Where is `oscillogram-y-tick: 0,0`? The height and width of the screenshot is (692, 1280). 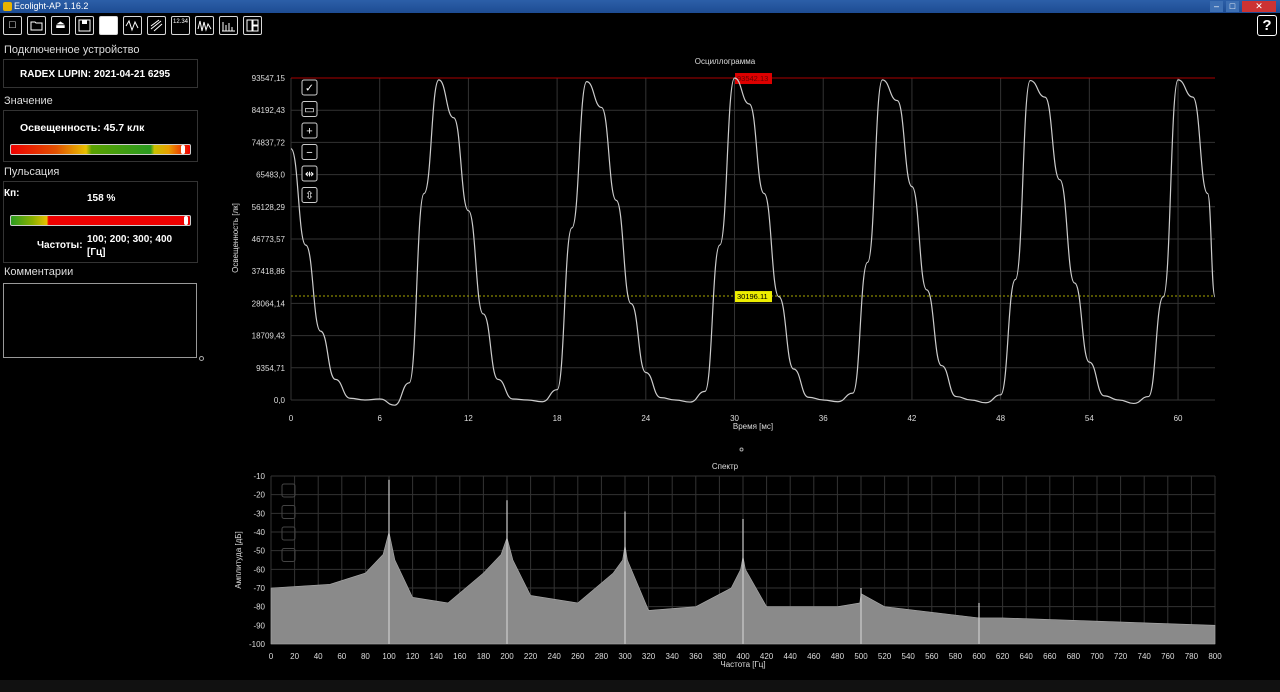 oscillogram-y-tick: 0,0 is located at coordinates (280, 400).